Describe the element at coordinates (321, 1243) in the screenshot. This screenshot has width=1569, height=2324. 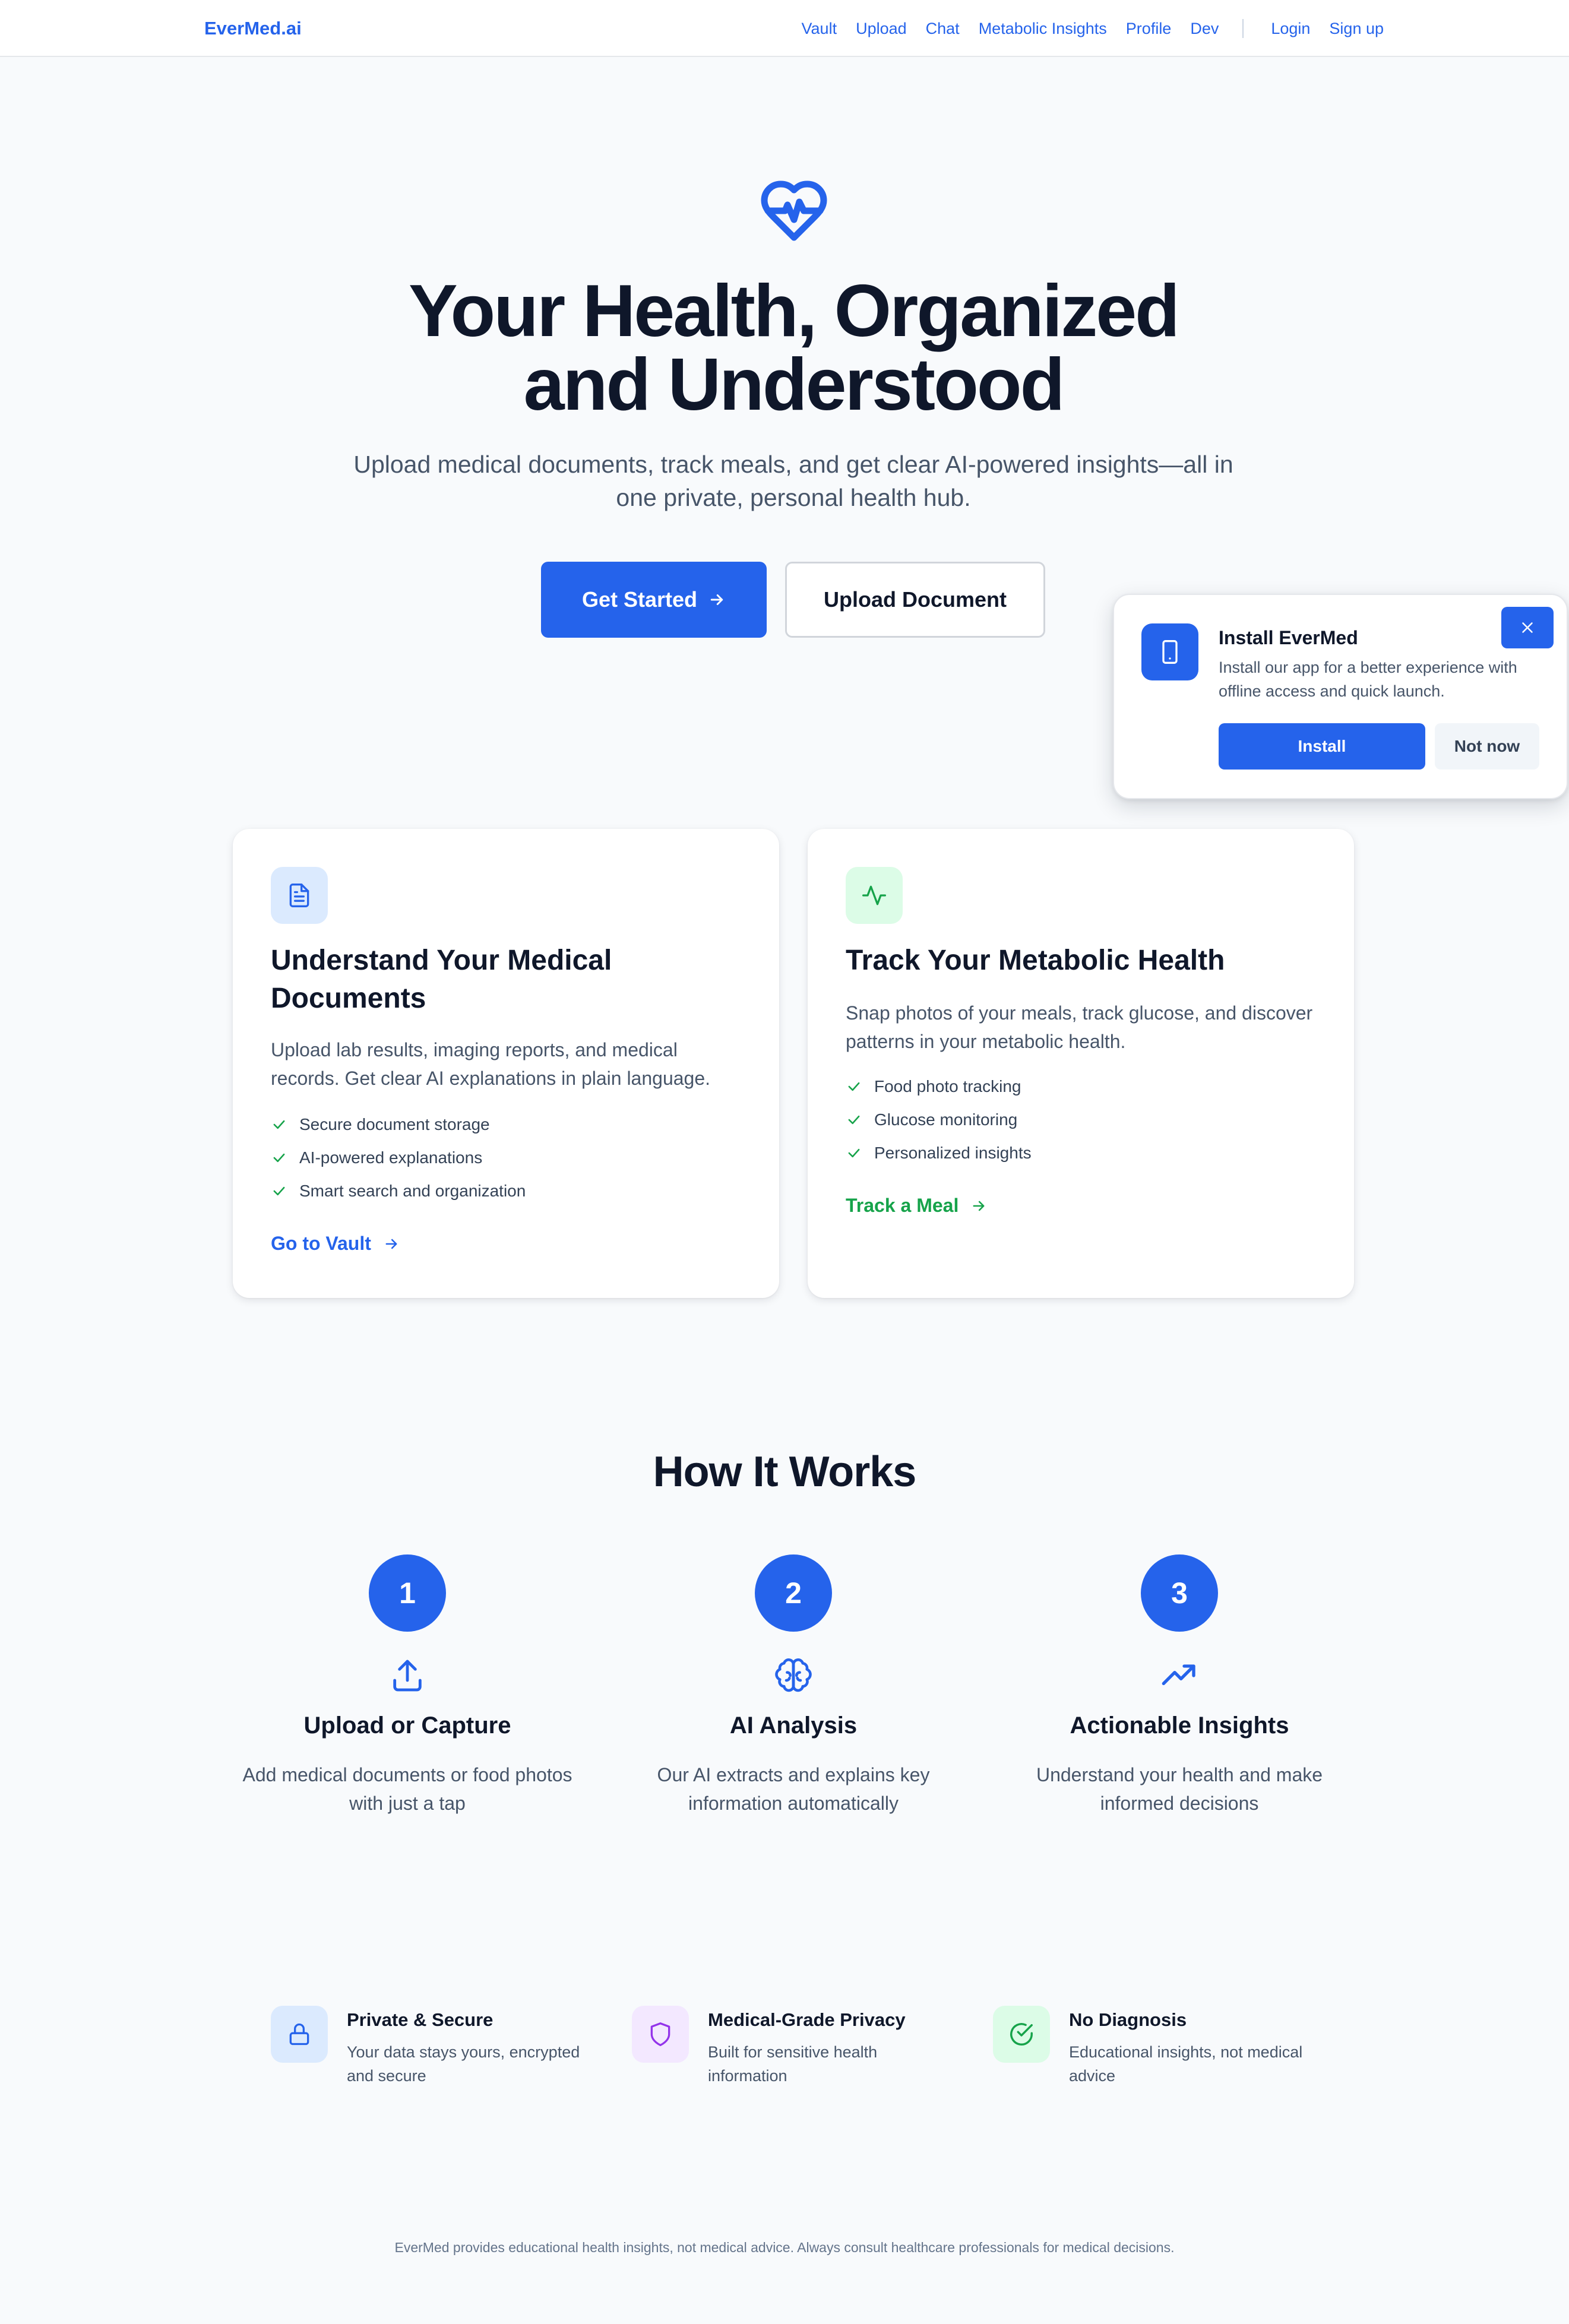
I see `go-to-vault-label: Go to Vault` at that location.